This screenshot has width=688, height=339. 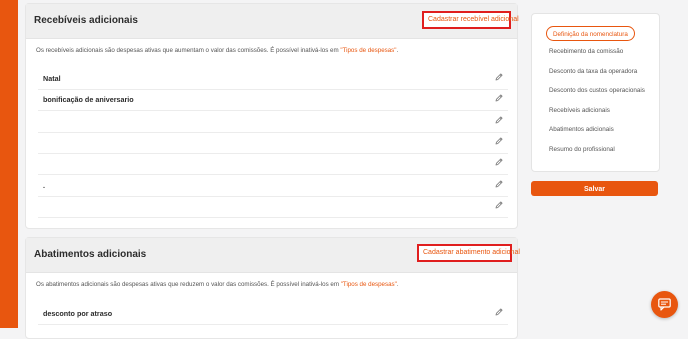 I want to click on list-item: ., so click(x=273, y=186).